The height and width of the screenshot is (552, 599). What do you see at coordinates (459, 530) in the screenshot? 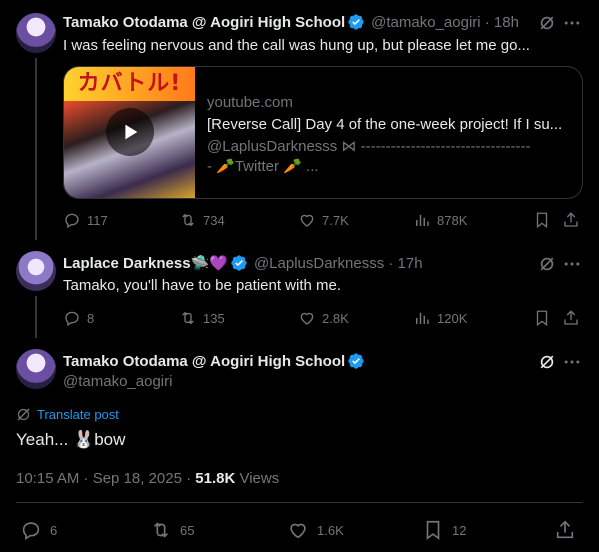
I see `bookmark-count: 12` at bounding box center [459, 530].